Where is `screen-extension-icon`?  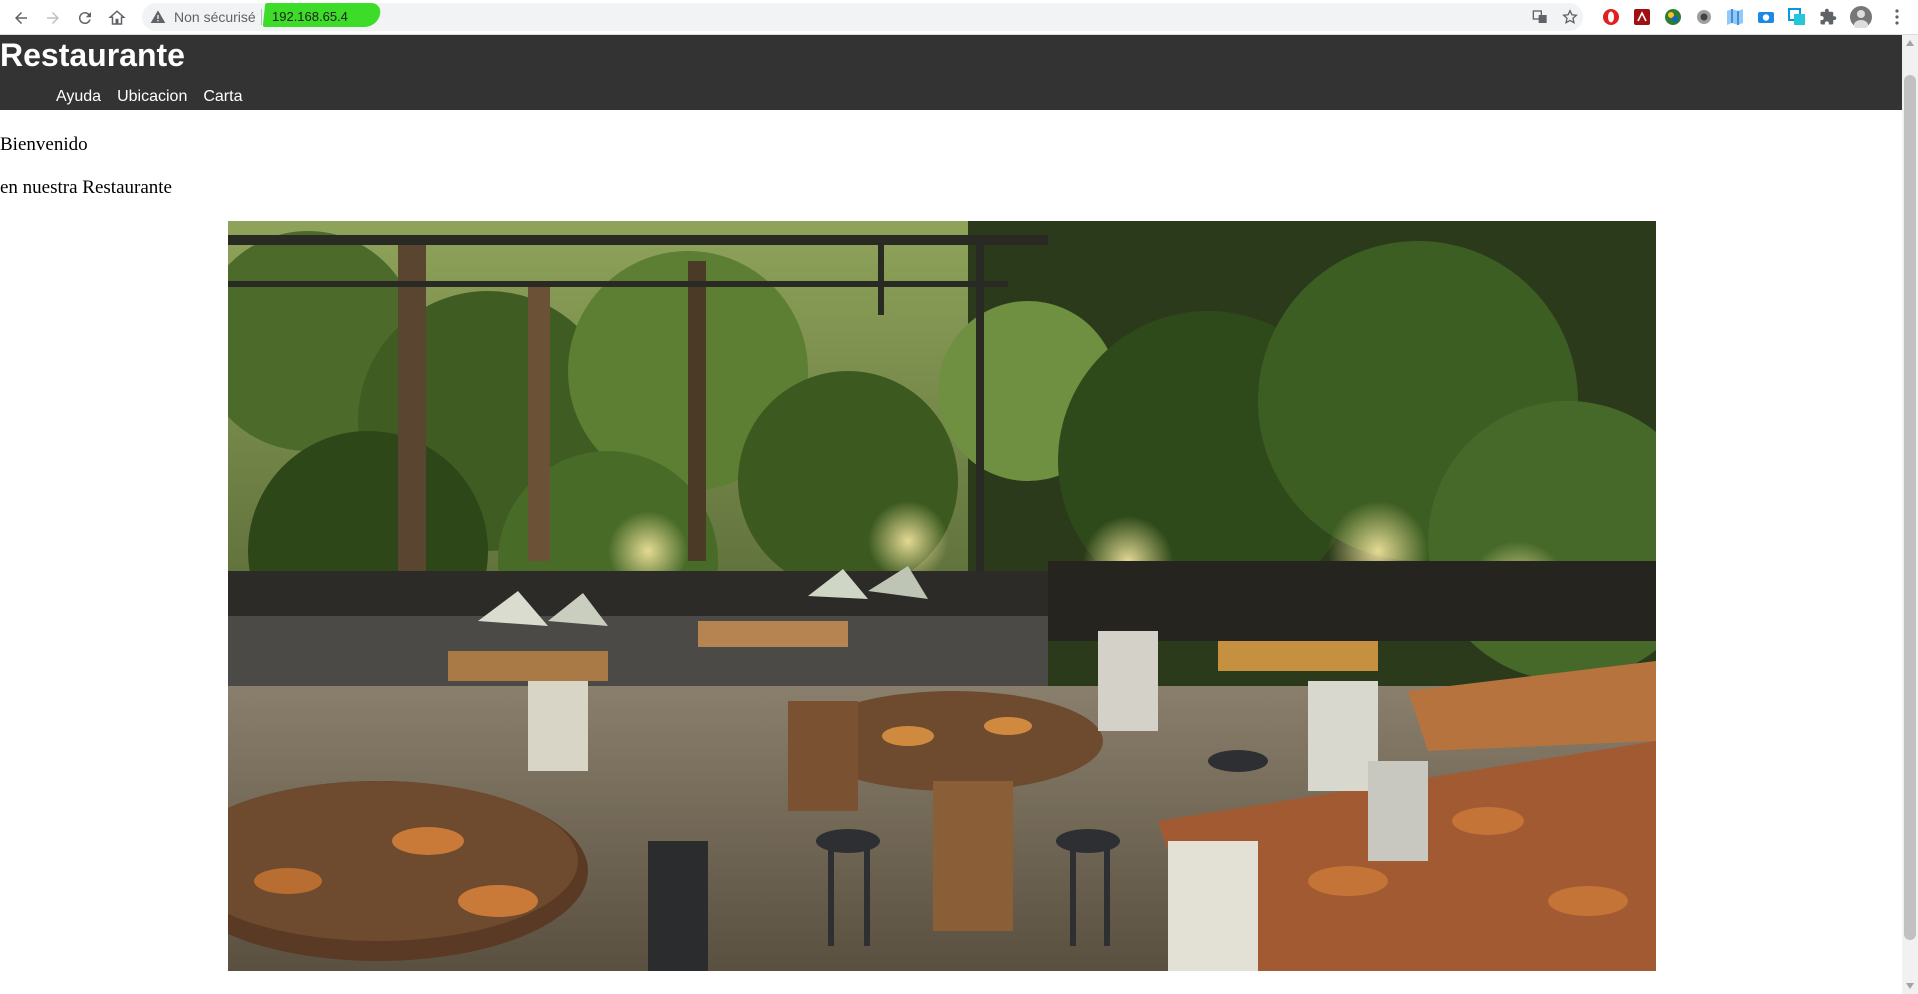 screen-extension-icon is located at coordinates (1797, 17).